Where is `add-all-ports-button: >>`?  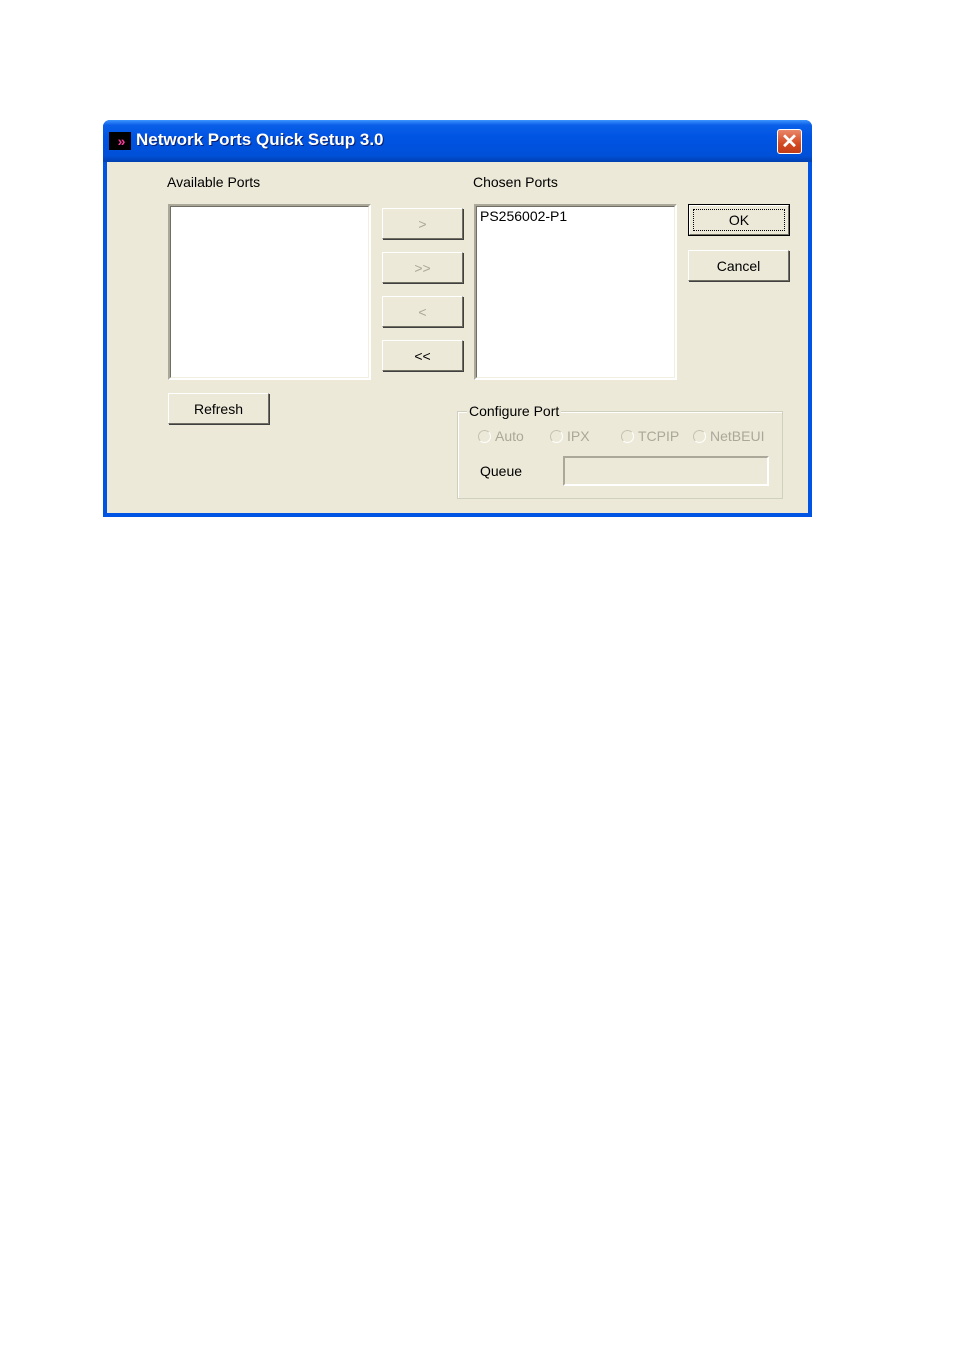
add-all-ports-button: >> is located at coordinates (422, 267).